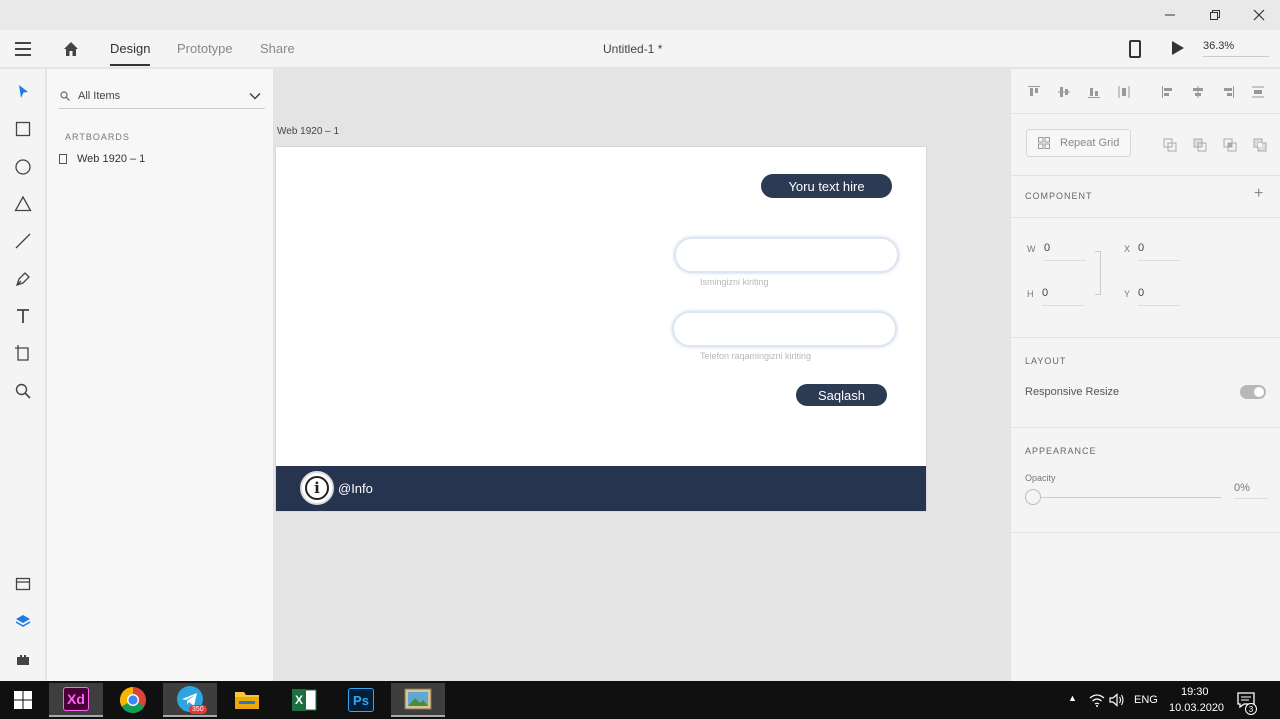  I want to click on add-component-icon: +, so click(1258, 194).